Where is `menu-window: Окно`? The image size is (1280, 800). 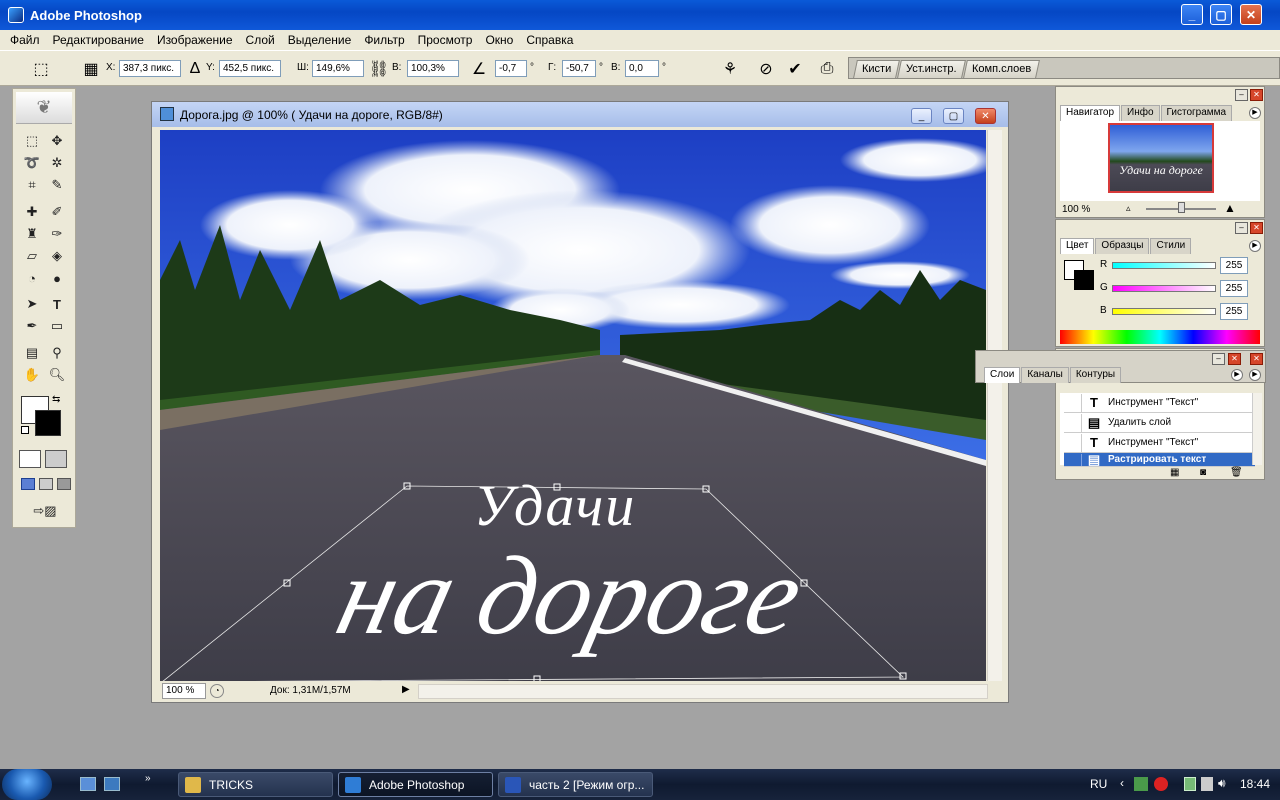
menu-window: Окно is located at coordinates (499, 40).